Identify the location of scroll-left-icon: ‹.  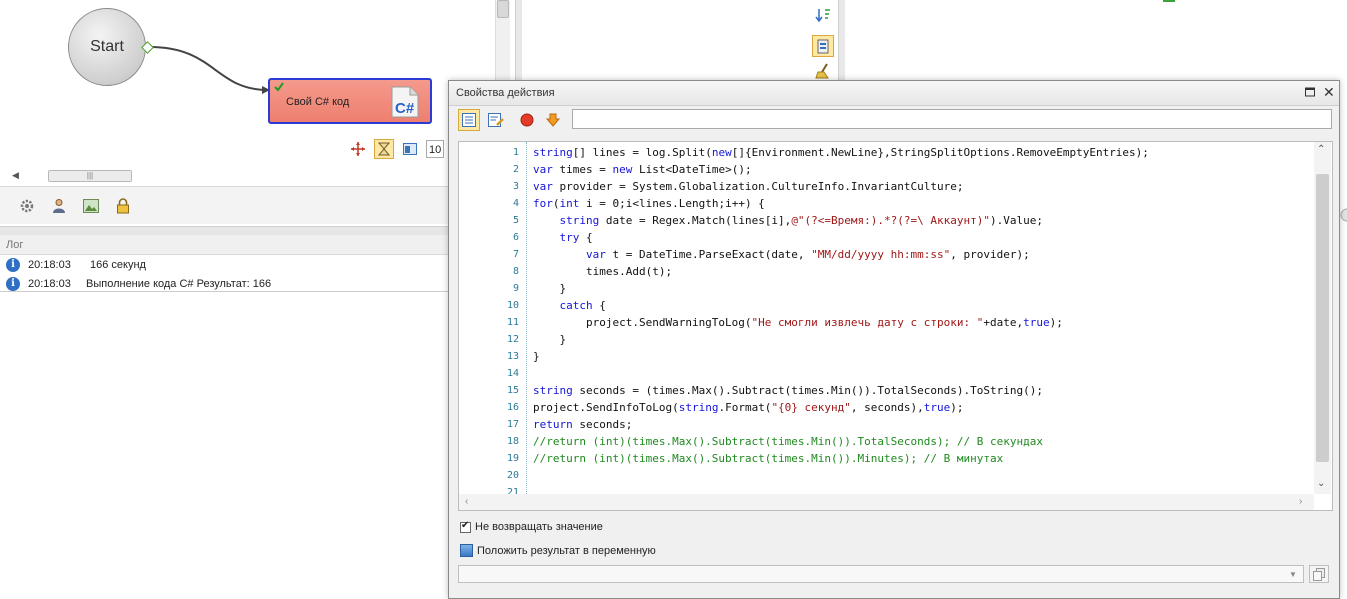
(466, 501).